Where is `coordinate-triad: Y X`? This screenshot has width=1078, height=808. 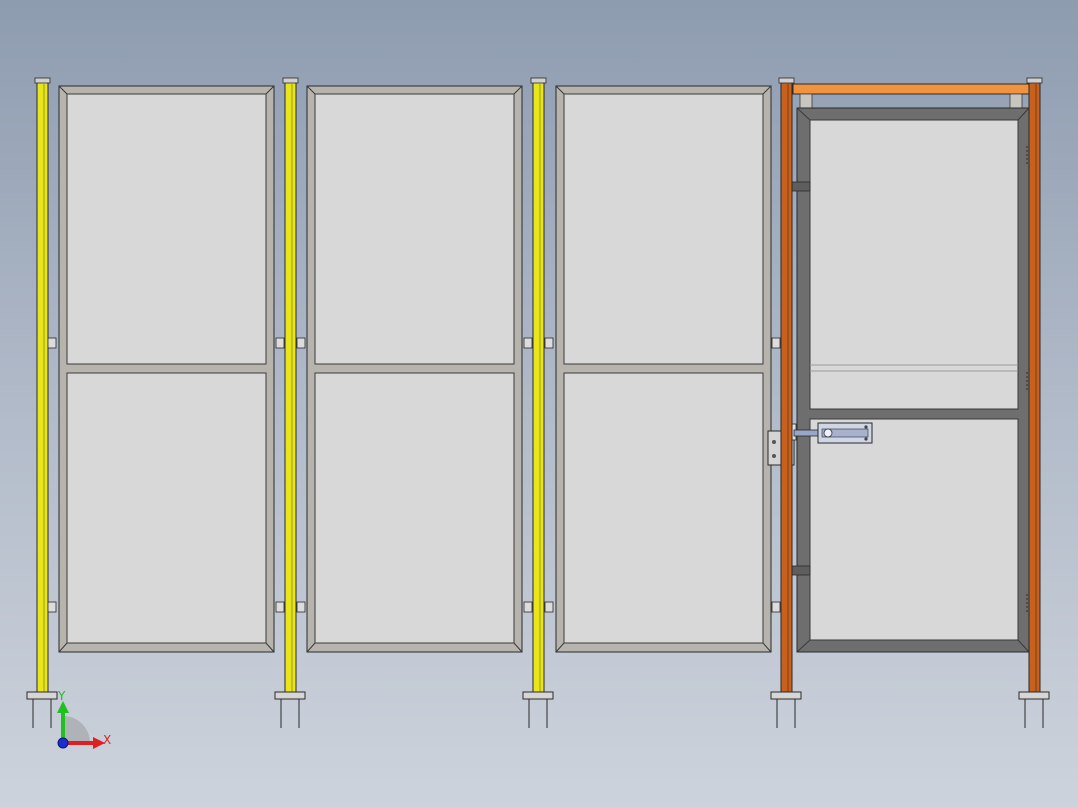 coordinate-triad: Y X is located at coordinates (84, 719).